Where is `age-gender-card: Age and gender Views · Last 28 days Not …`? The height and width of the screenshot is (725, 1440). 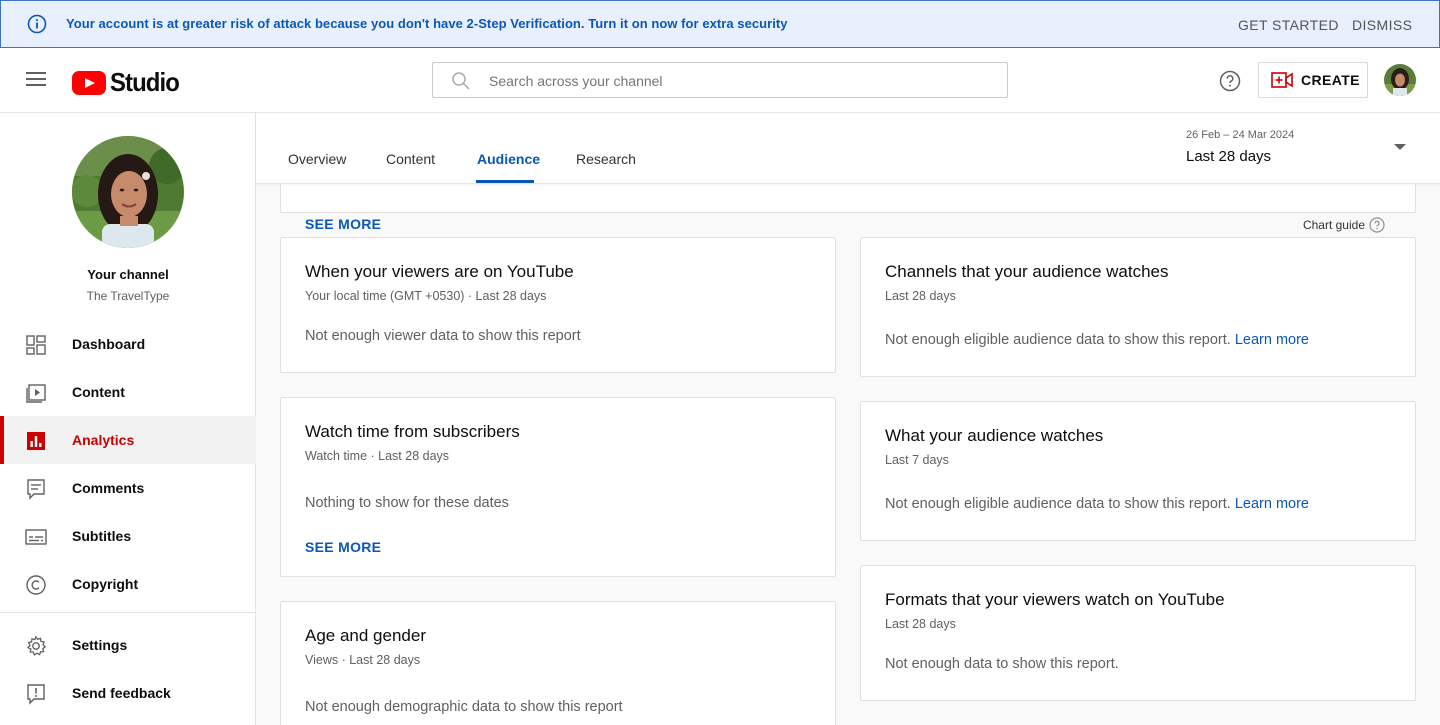 age-gender-card: Age and gender Views · Last 28 days Not … is located at coordinates (558, 663).